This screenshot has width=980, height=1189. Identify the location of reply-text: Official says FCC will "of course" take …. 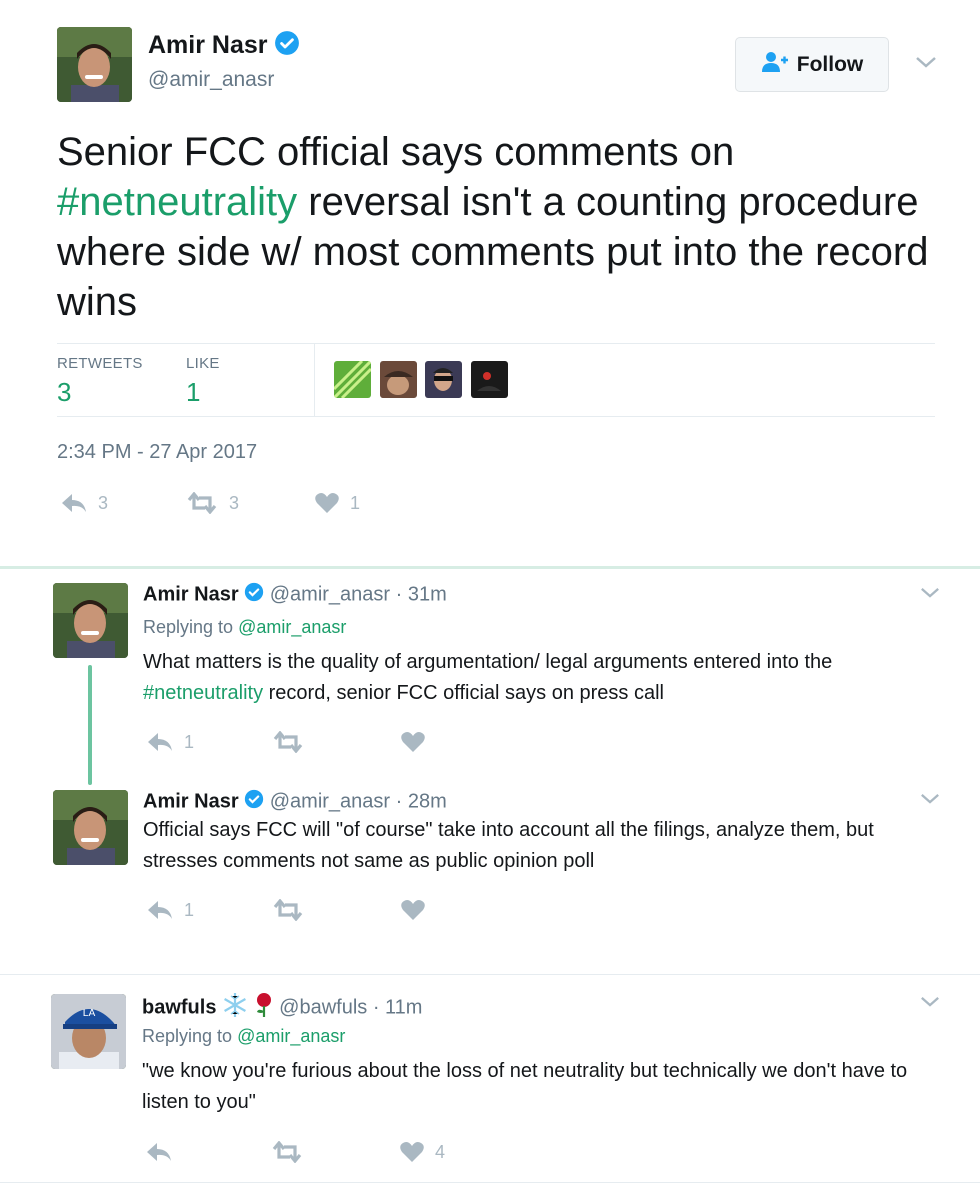
(508, 845).